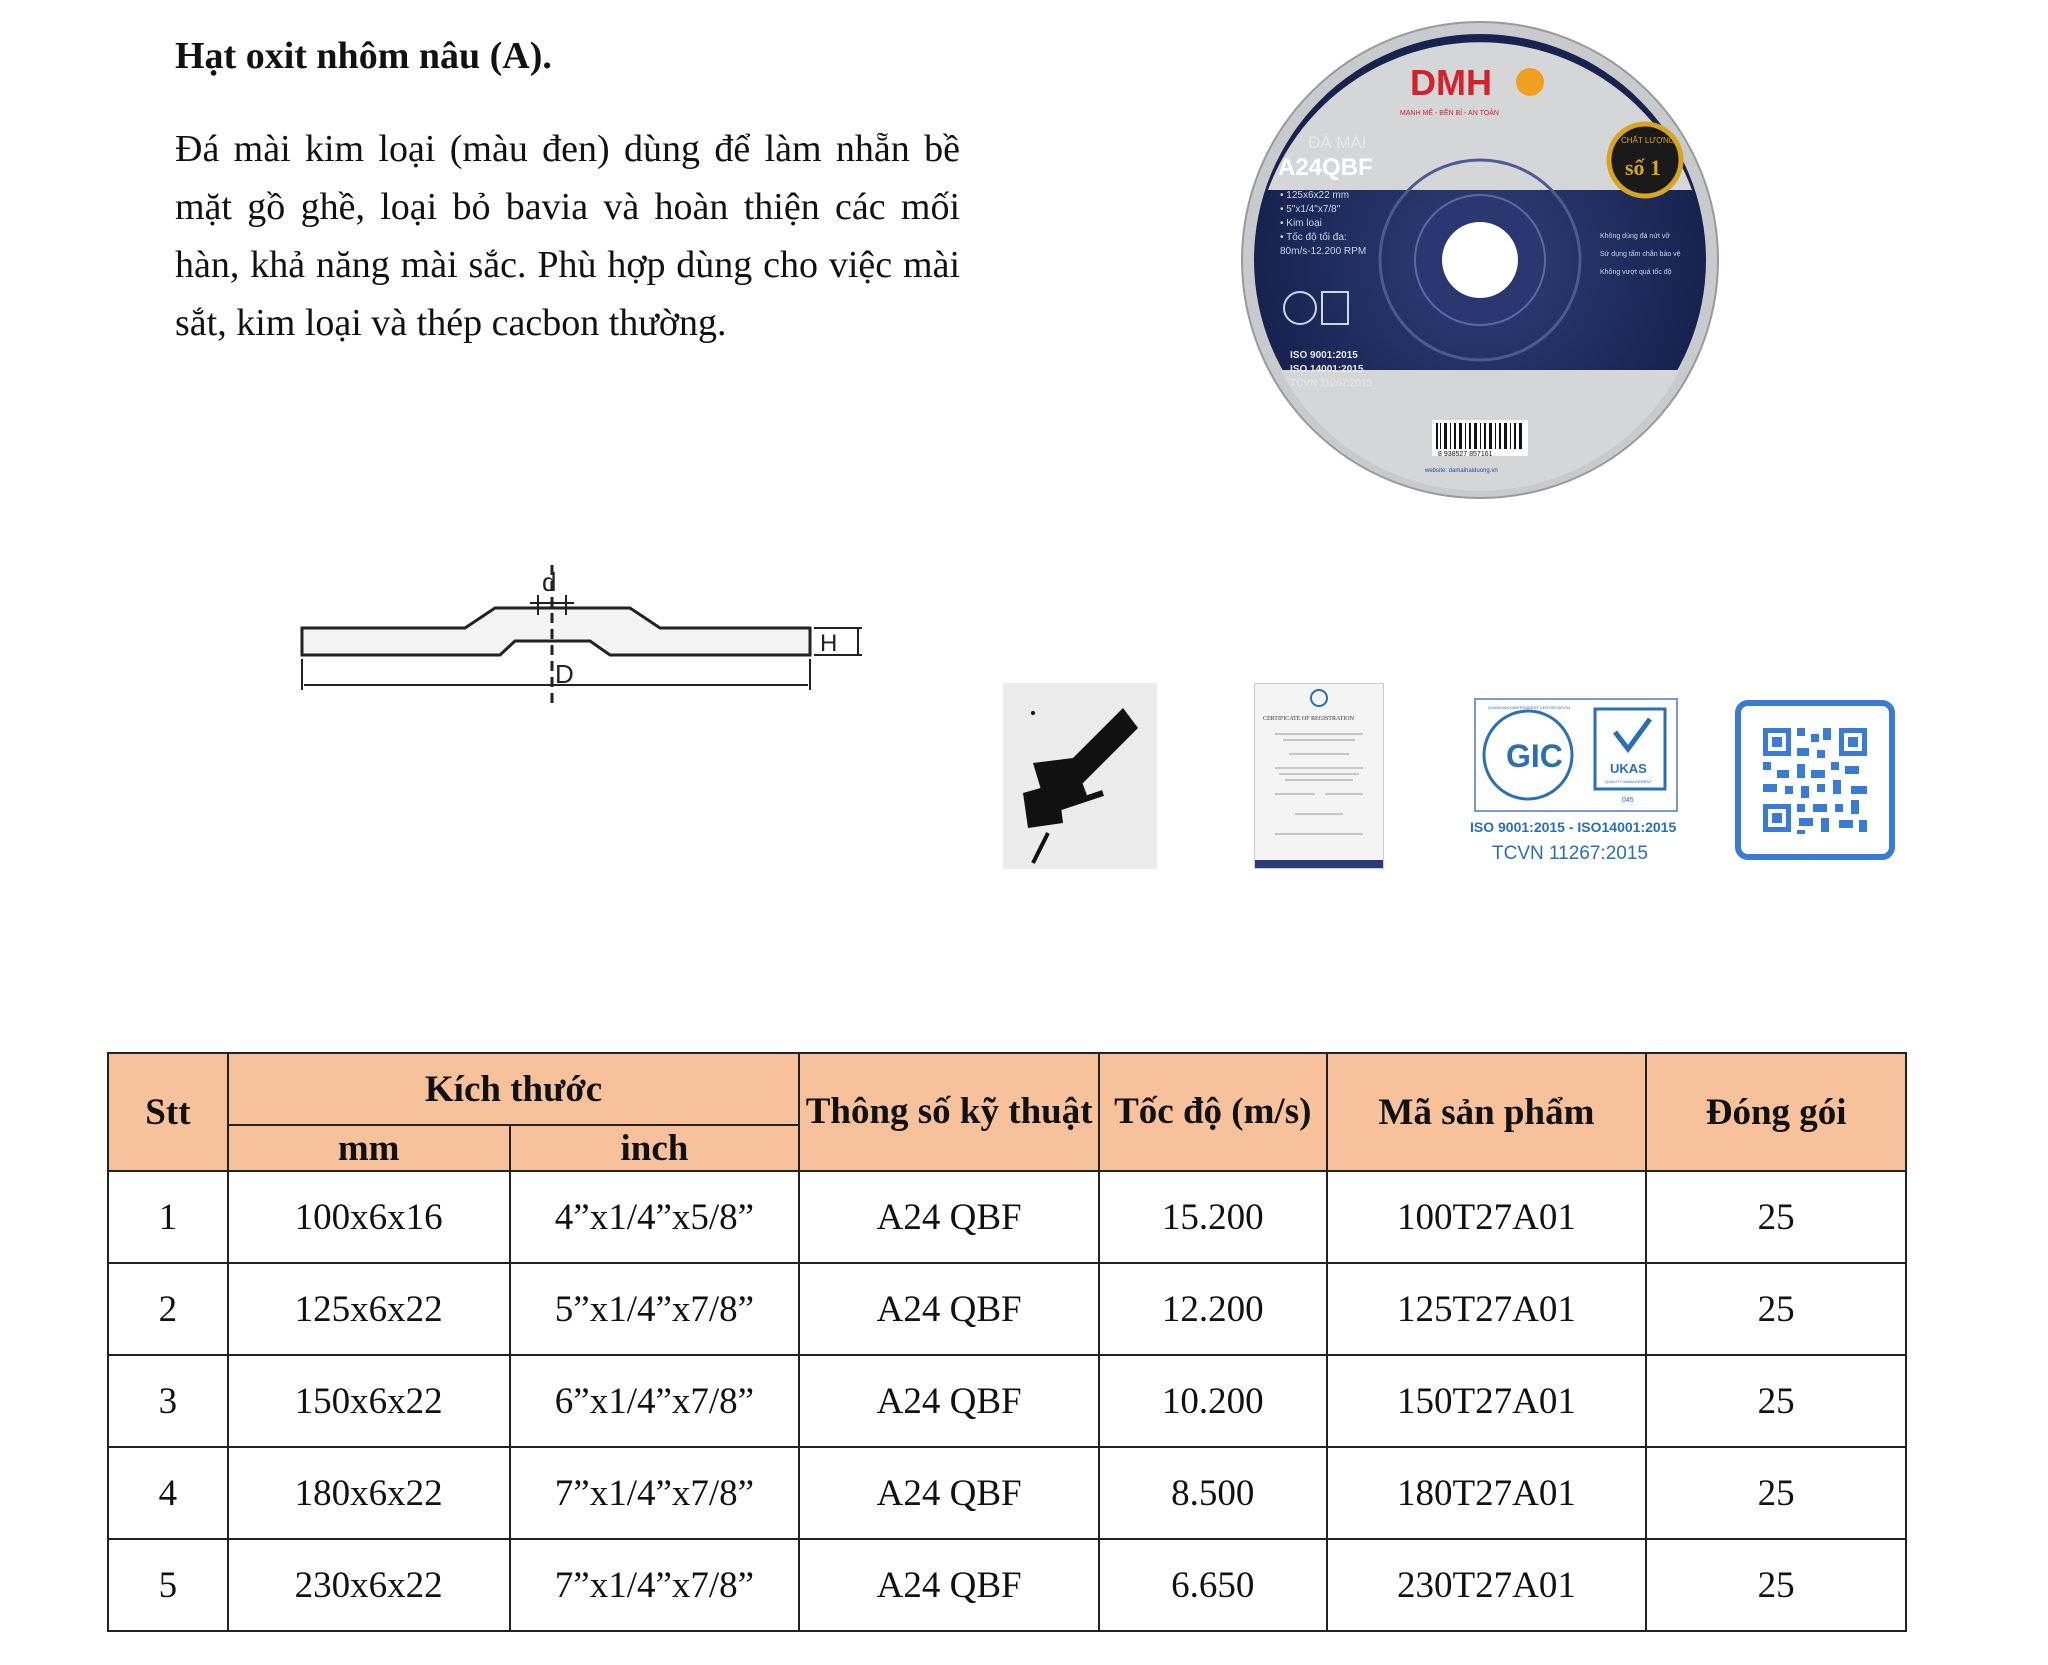 The image size is (2048, 1665). Describe the element at coordinates (168, 1217) in the screenshot. I see `cell-stt: 1` at that location.